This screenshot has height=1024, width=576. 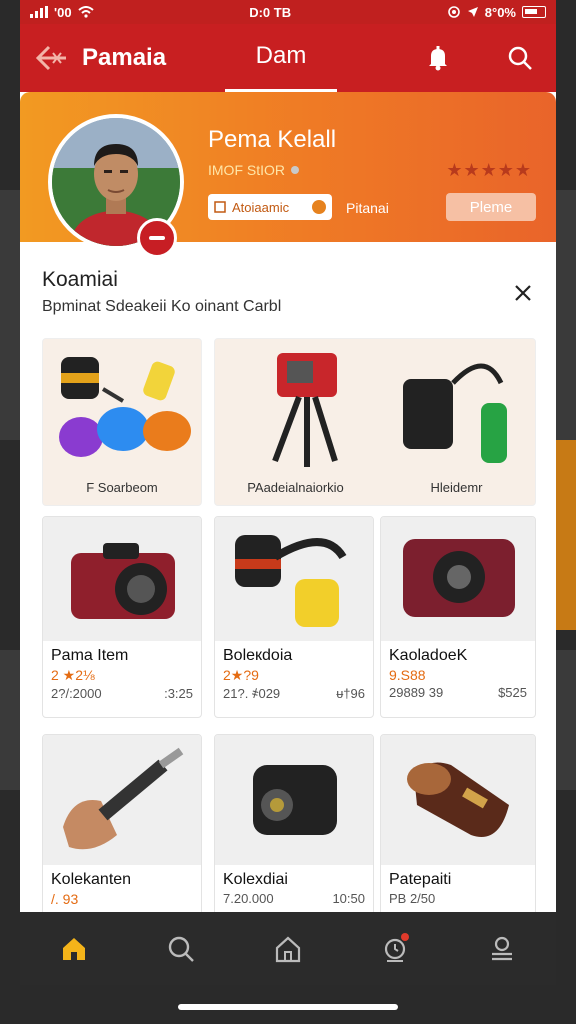 I want to click on product-card: KaoladoeK 9.S88 29889 39 $525, so click(x=458, y=617).